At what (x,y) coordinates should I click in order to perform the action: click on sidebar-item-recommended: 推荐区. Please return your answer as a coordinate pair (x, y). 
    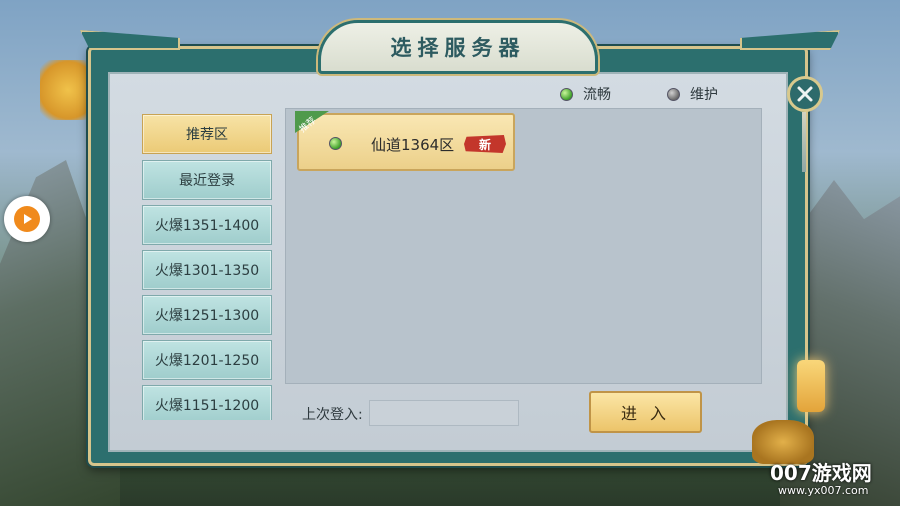
    Looking at the image, I should click on (207, 134).